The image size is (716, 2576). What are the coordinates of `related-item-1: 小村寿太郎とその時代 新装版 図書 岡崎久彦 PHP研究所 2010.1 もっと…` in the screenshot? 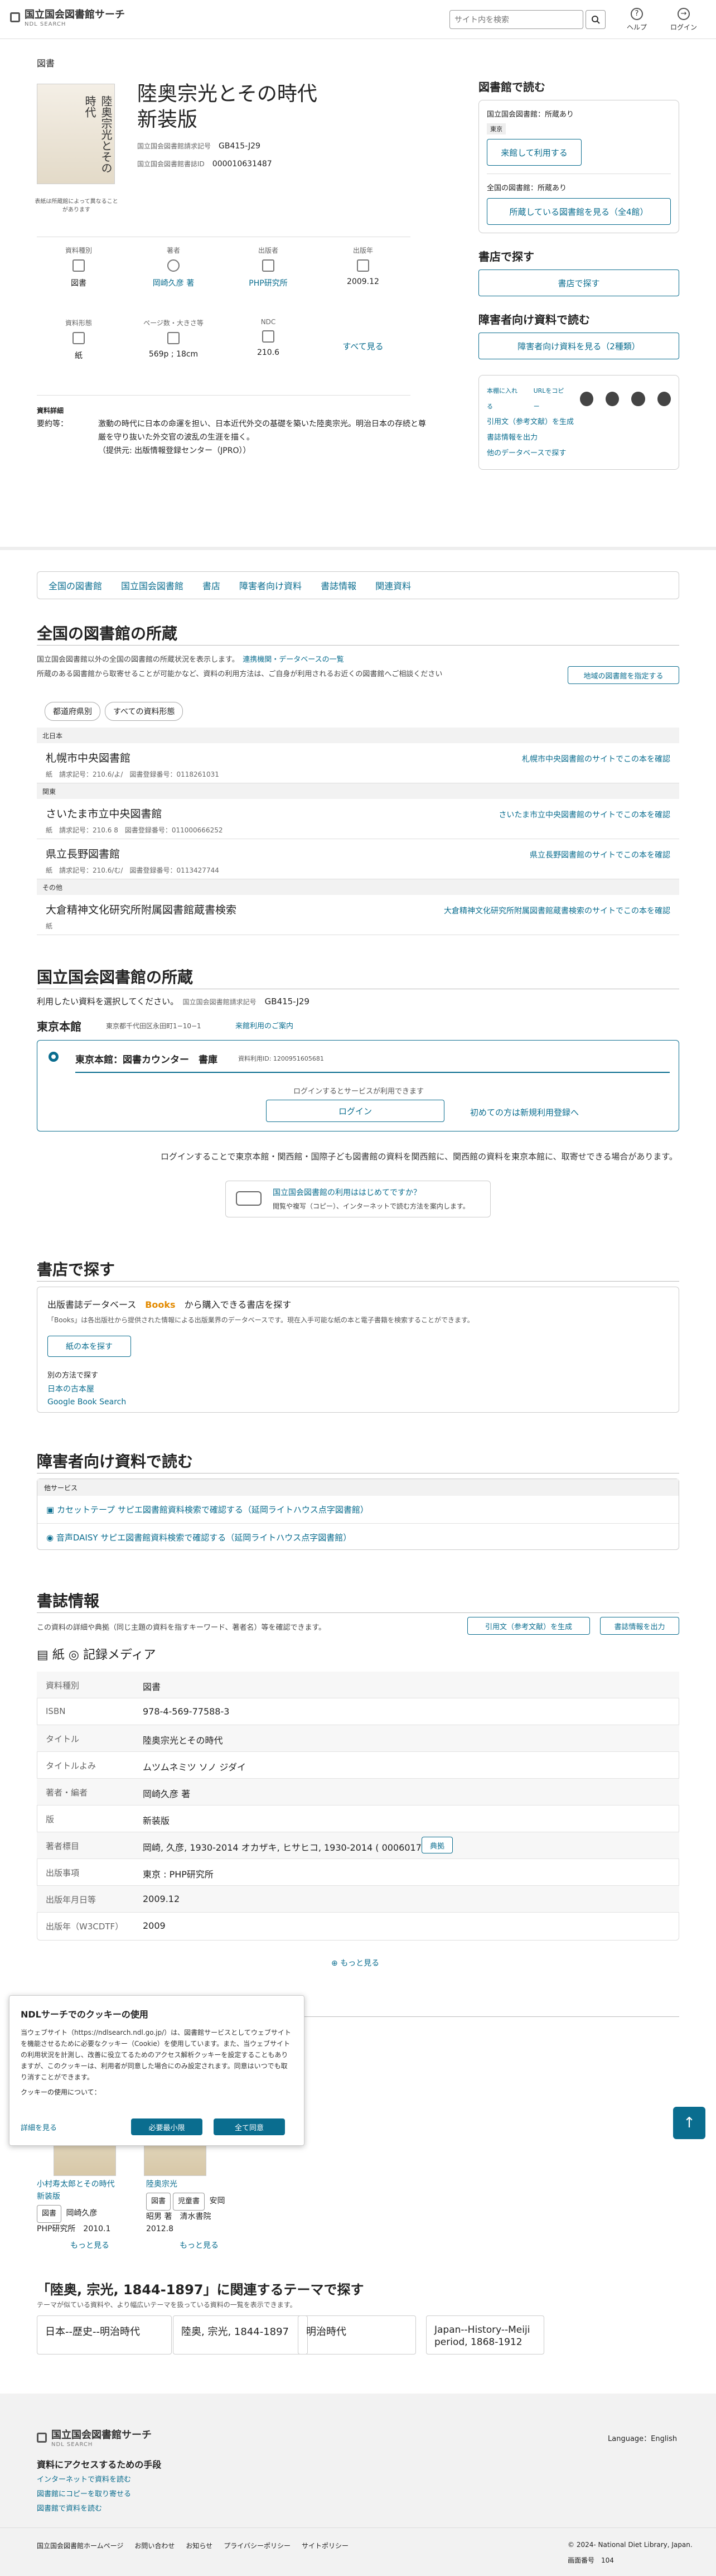 It's located at (81, 2215).